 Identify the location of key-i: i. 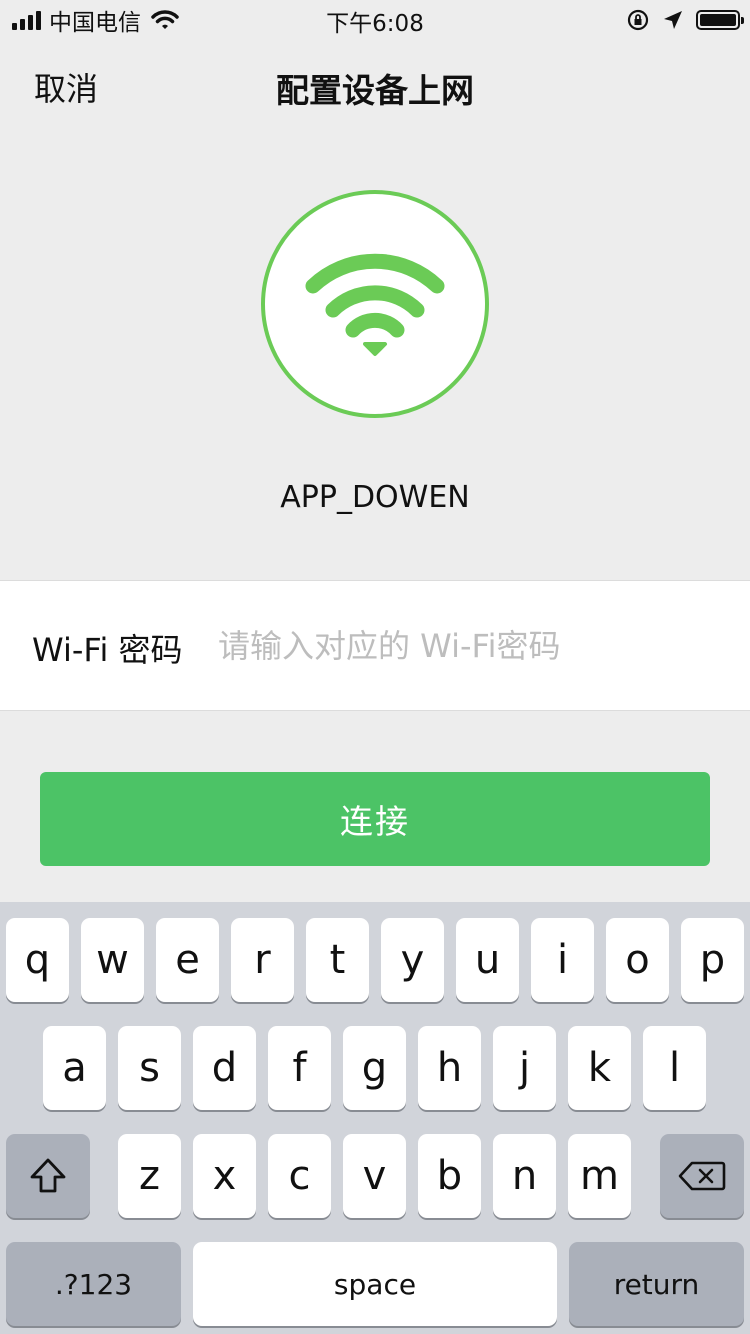
(562, 960).